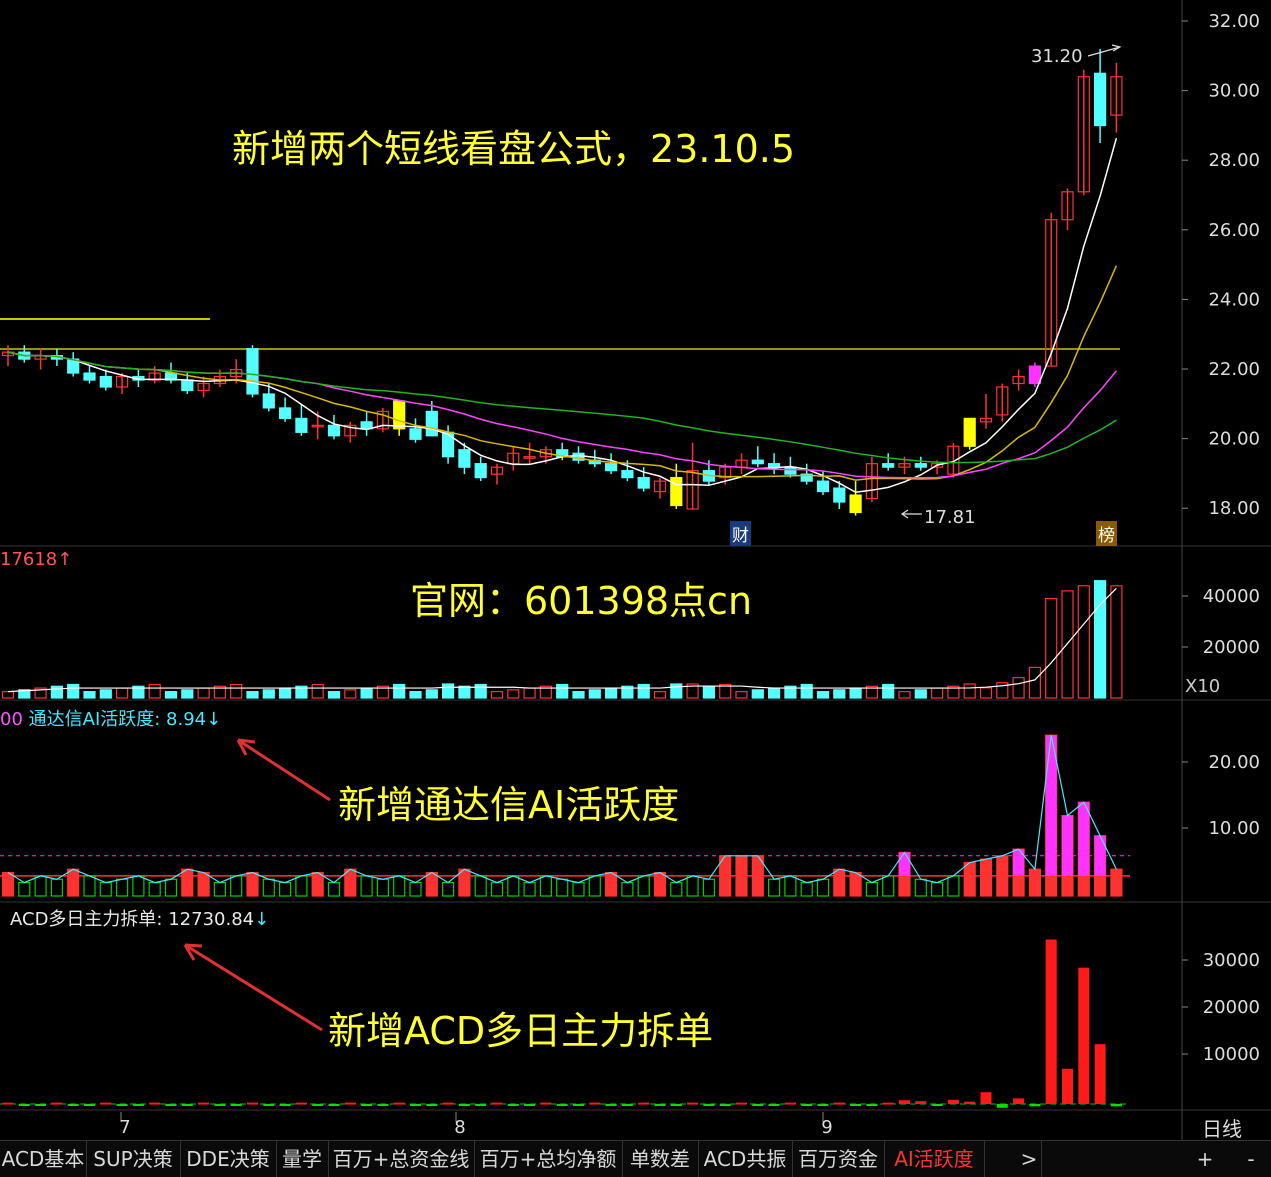  What do you see at coordinates (934, 1159) in the screenshot?
I see `tab-10: AI活跃度` at bounding box center [934, 1159].